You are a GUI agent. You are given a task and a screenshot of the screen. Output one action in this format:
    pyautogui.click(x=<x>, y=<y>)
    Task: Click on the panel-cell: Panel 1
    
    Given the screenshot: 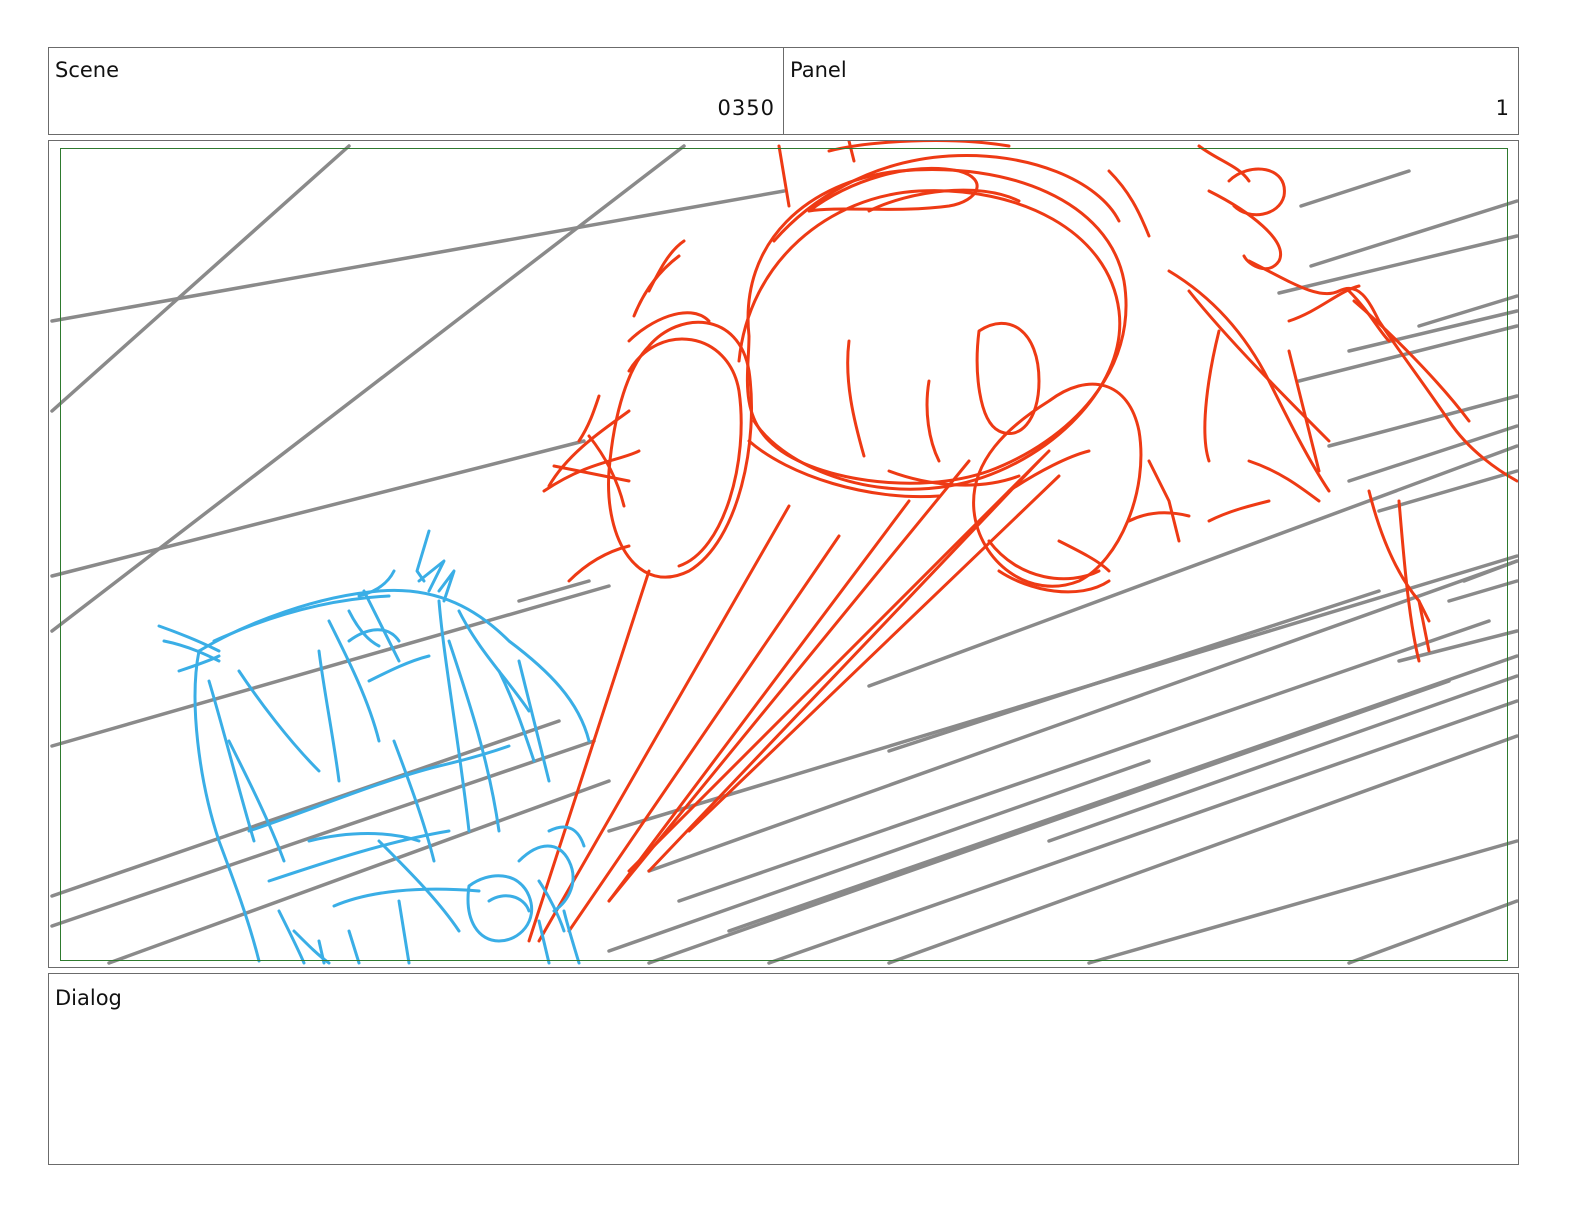 What is the action you would take?
    pyautogui.click(x=1150, y=91)
    